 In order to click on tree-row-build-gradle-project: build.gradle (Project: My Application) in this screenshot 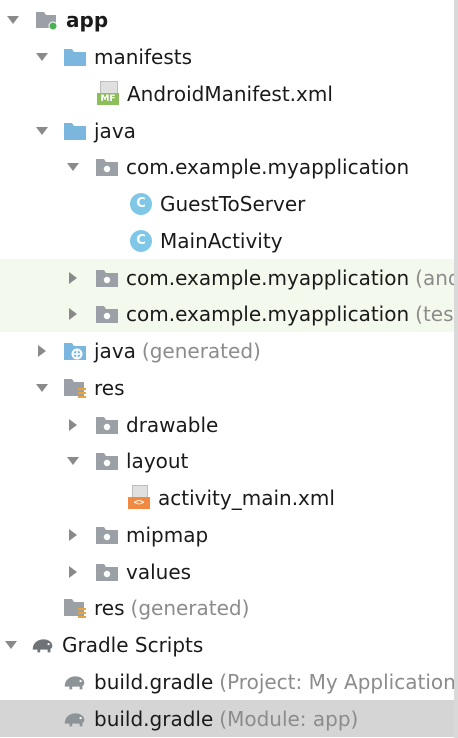, I will do `click(227, 681)`.